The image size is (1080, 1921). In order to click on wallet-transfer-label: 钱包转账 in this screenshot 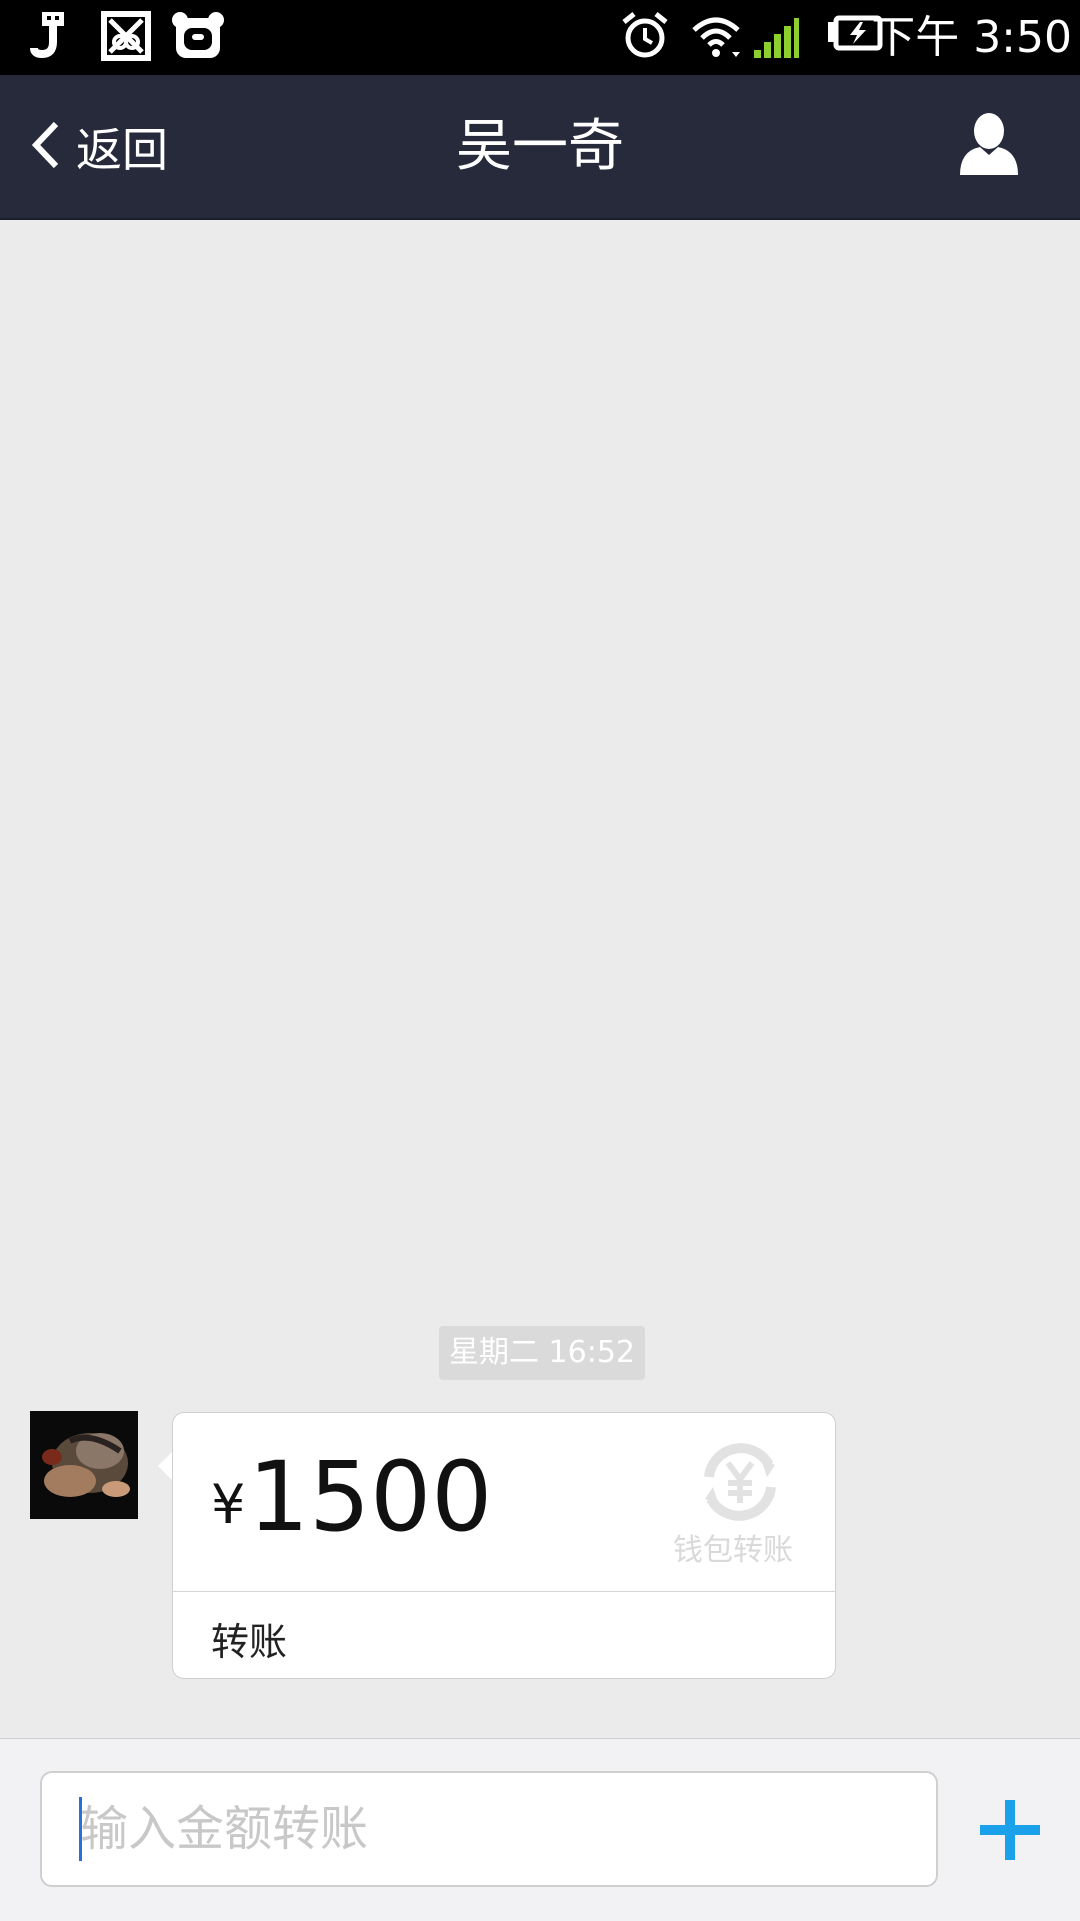, I will do `click(733, 1550)`.